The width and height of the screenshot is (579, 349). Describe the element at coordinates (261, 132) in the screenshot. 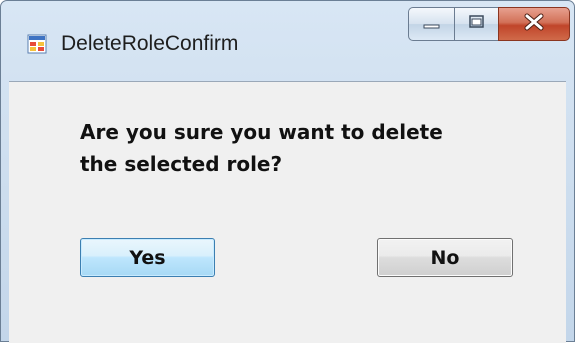

I see `confirm-message-line-1: Are you sure you want to delete` at that location.